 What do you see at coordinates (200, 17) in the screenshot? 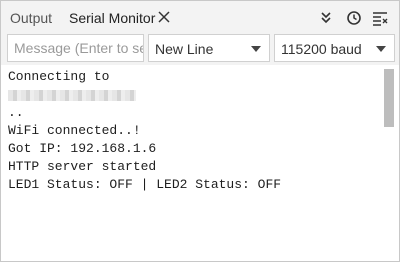
I see `tab-bar: Output Serial Monitor` at bounding box center [200, 17].